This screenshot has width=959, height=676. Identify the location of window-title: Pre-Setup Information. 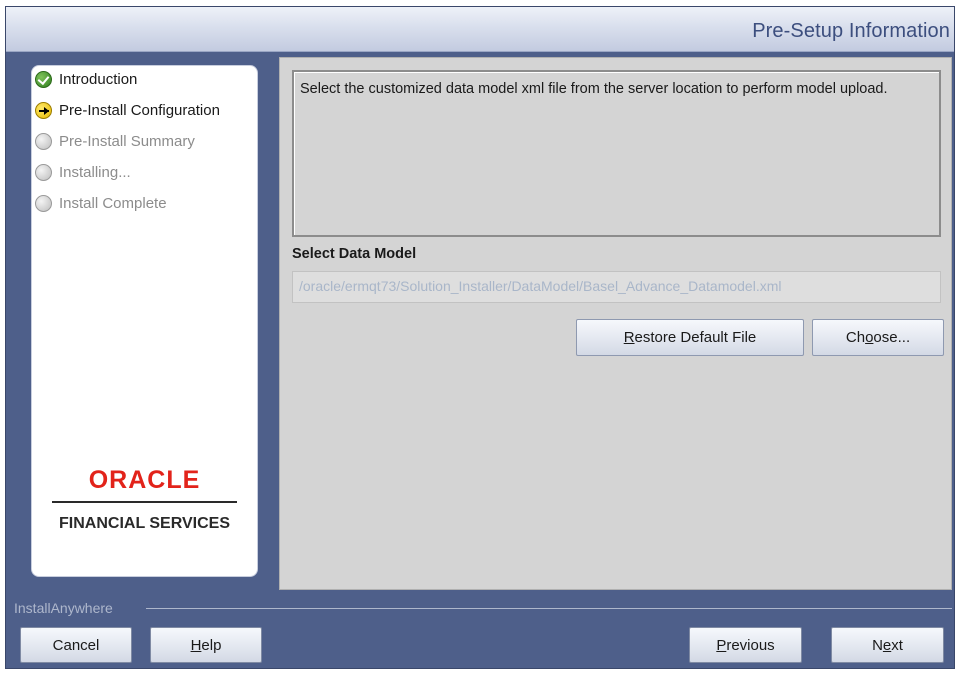
(851, 31).